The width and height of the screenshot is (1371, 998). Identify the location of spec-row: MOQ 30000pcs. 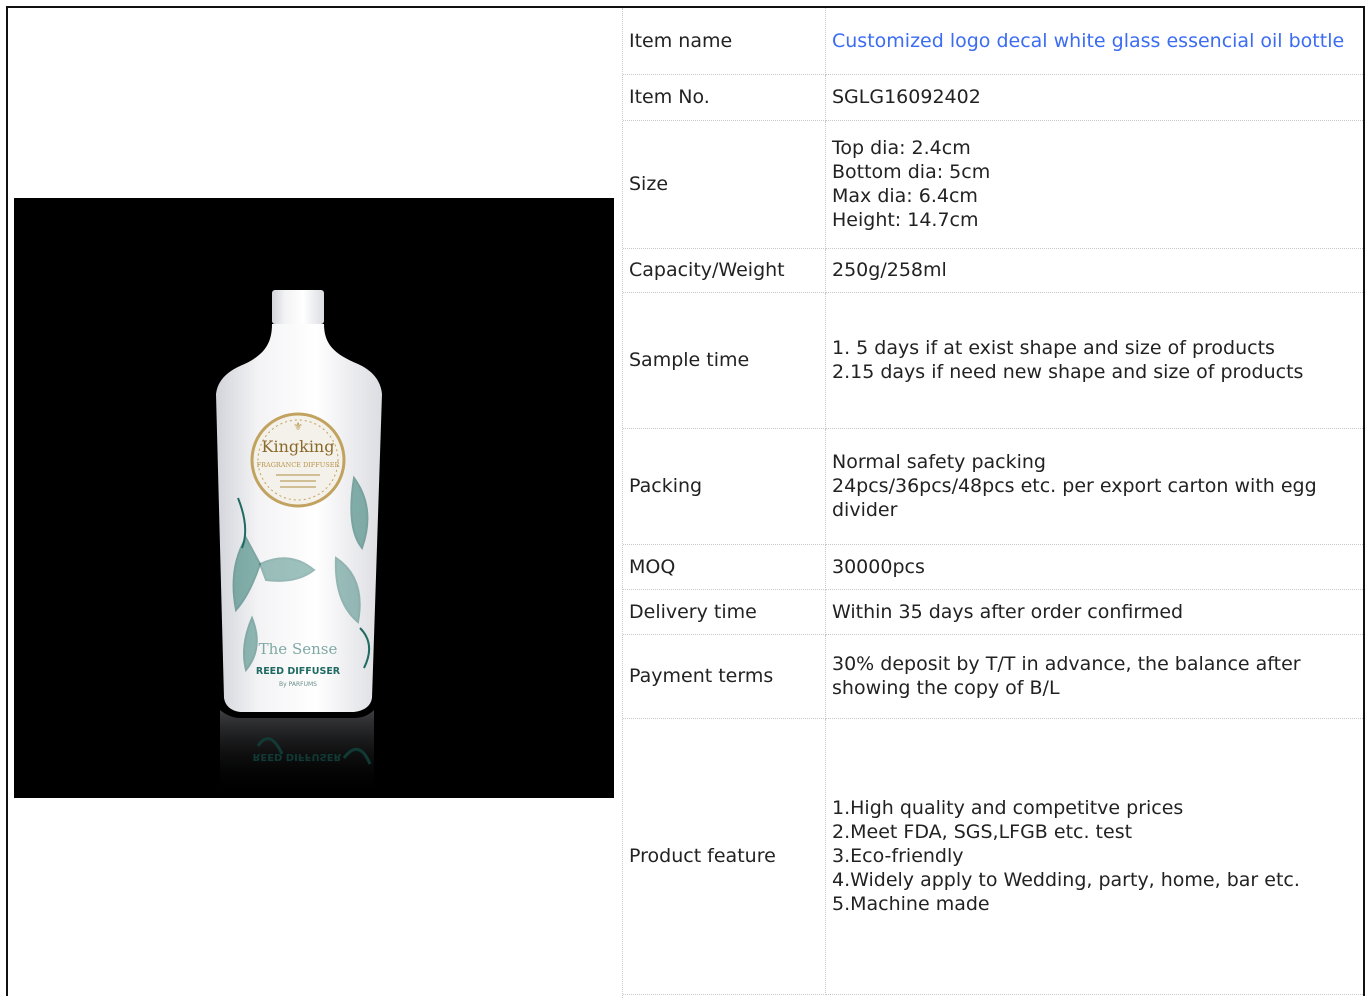
(993, 567).